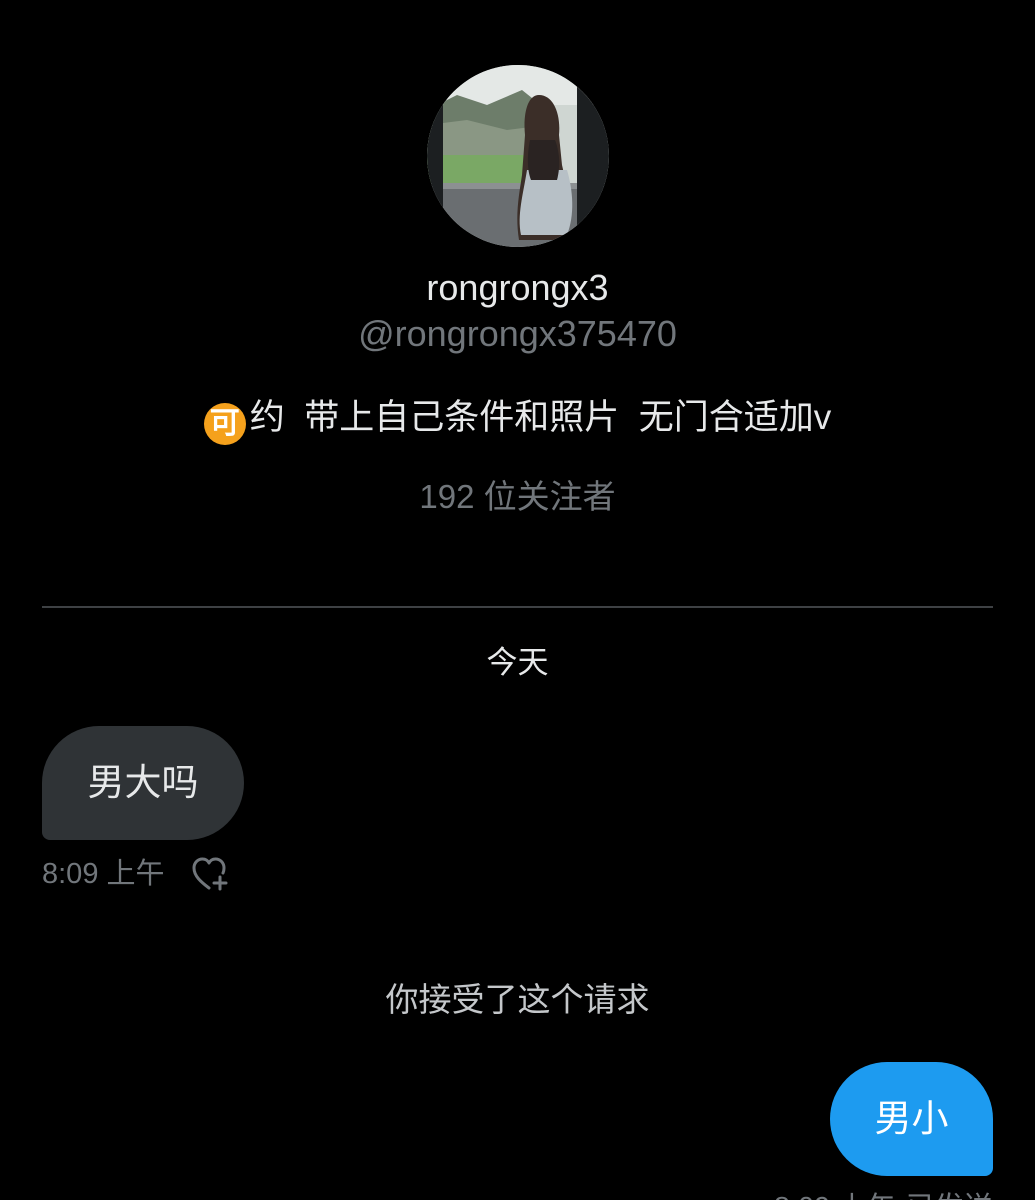 The width and height of the screenshot is (1035, 1200). Describe the element at coordinates (517, 333) in the screenshot. I see `profile-handle: @rongrongx375470` at that location.